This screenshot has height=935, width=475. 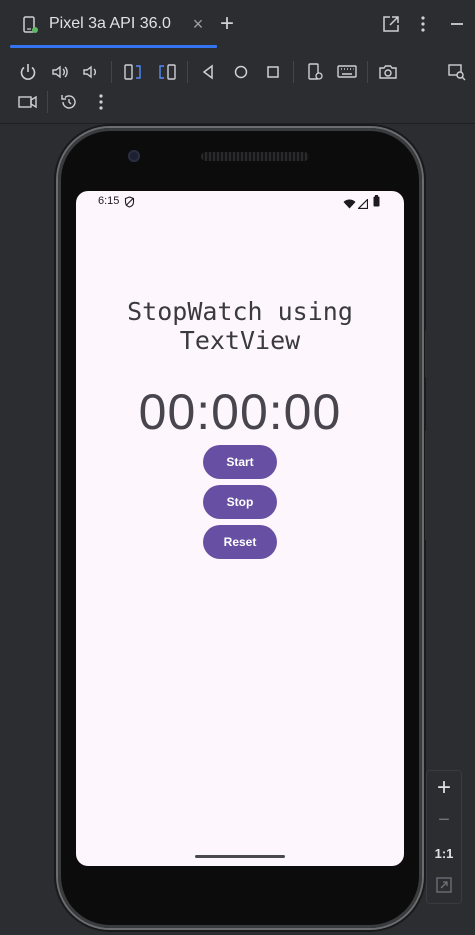 What do you see at coordinates (28, 102) in the screenshot?
I see `screen-record-icon` at bounding box center [28, 102].